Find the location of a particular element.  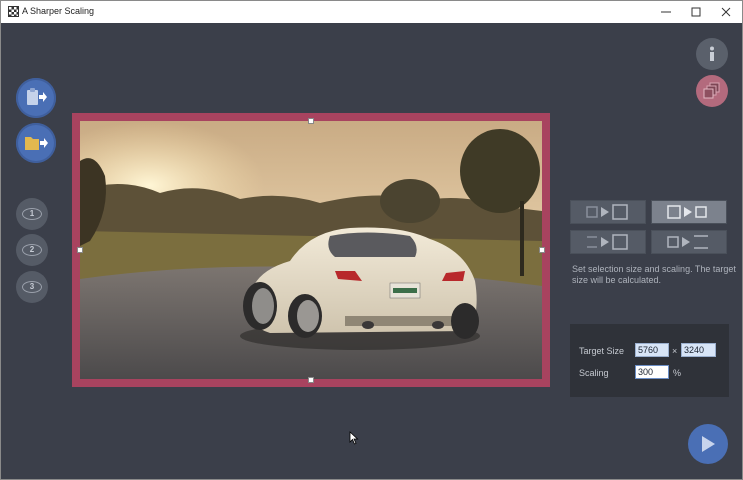

expand-mode-icon is located at coordinates (607, 212).